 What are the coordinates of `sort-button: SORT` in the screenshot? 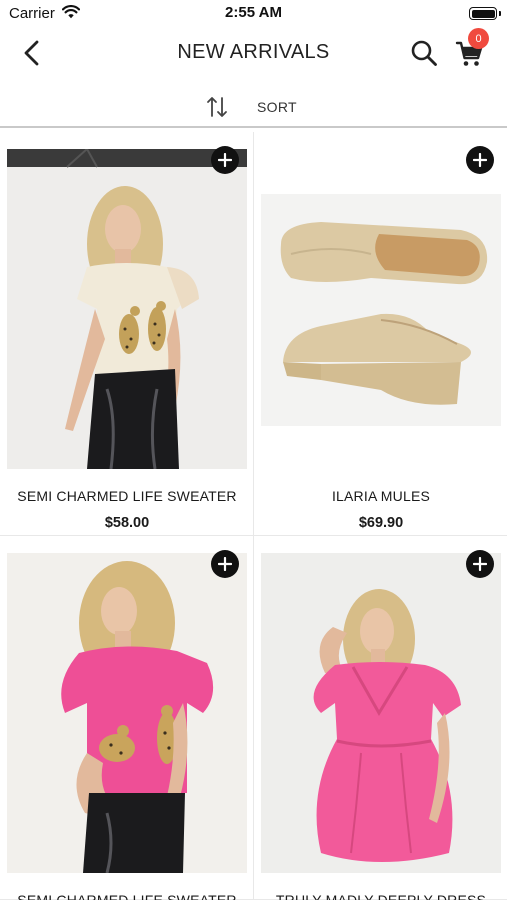 It's located at (251, 107).